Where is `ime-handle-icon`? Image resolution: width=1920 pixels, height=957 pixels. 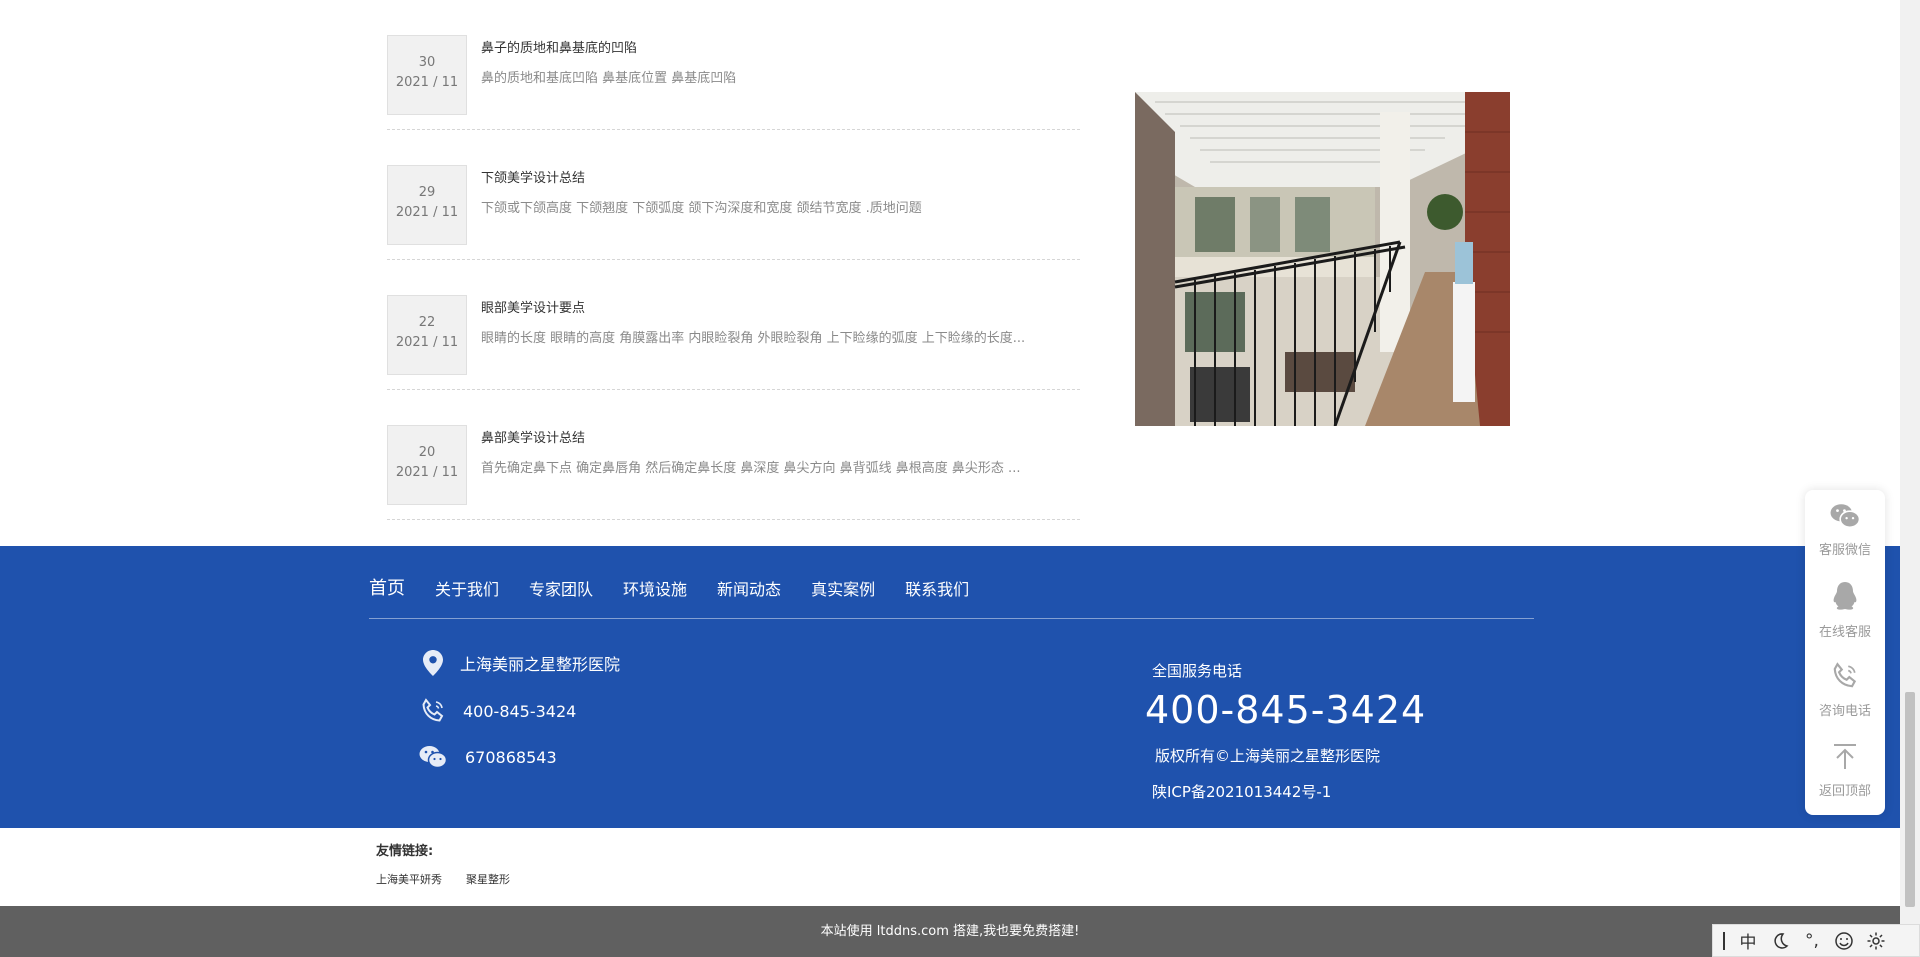 ime-handle-icon is located at coordinates (1724, 940).